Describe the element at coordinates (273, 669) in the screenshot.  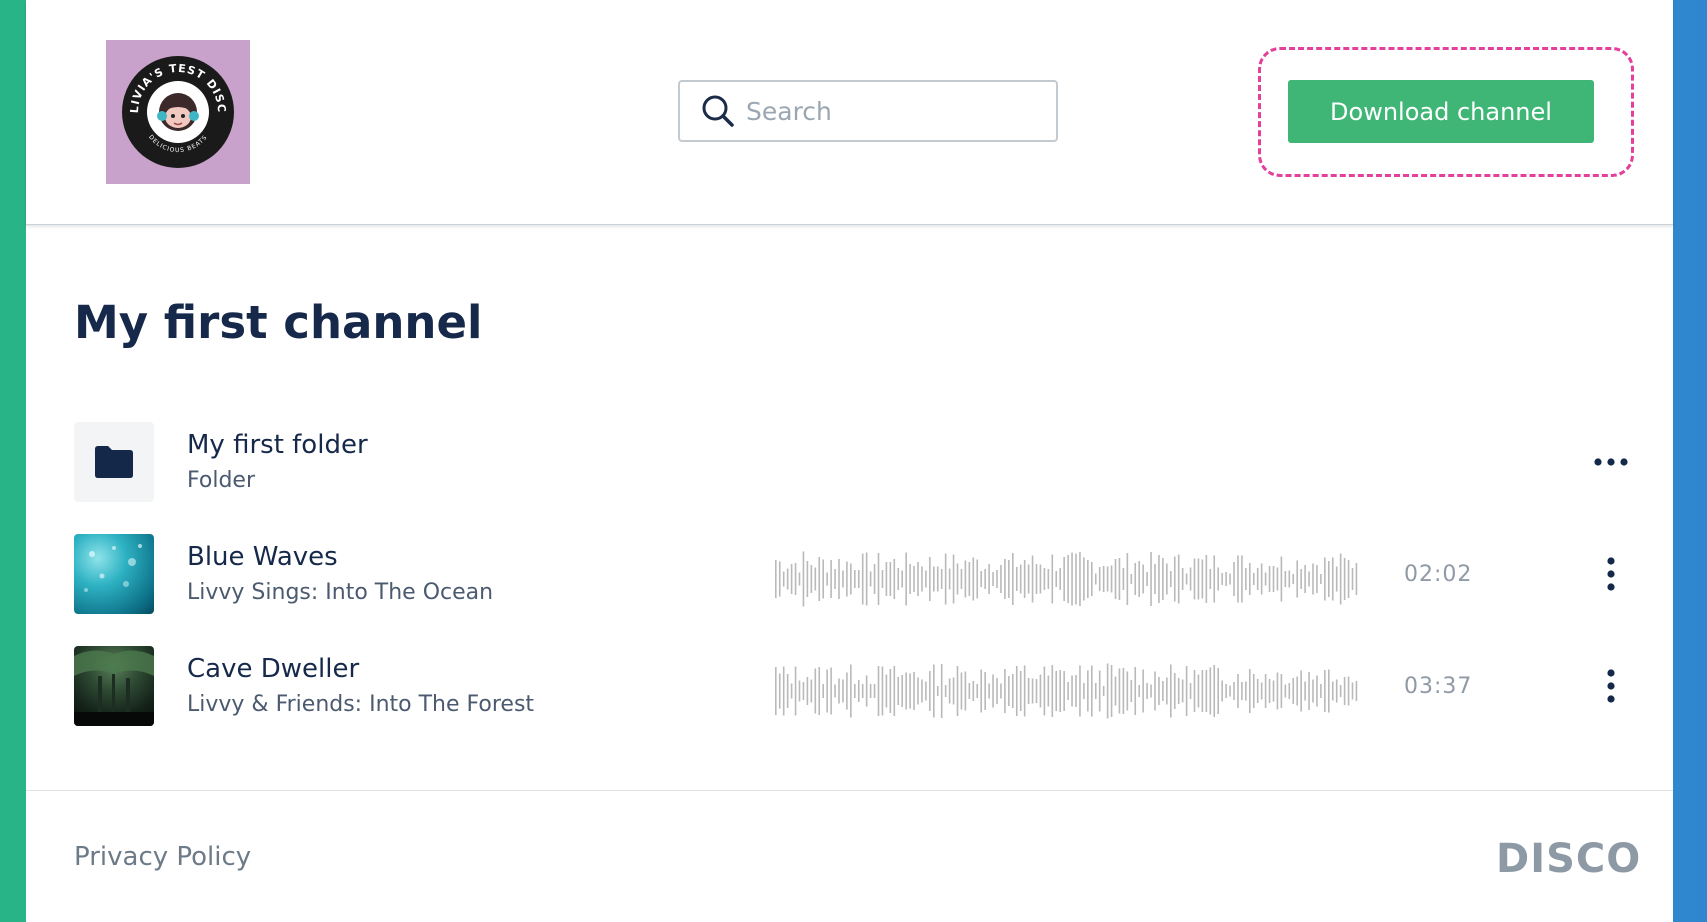
I see `track-title: Cave Dweller` at that location.